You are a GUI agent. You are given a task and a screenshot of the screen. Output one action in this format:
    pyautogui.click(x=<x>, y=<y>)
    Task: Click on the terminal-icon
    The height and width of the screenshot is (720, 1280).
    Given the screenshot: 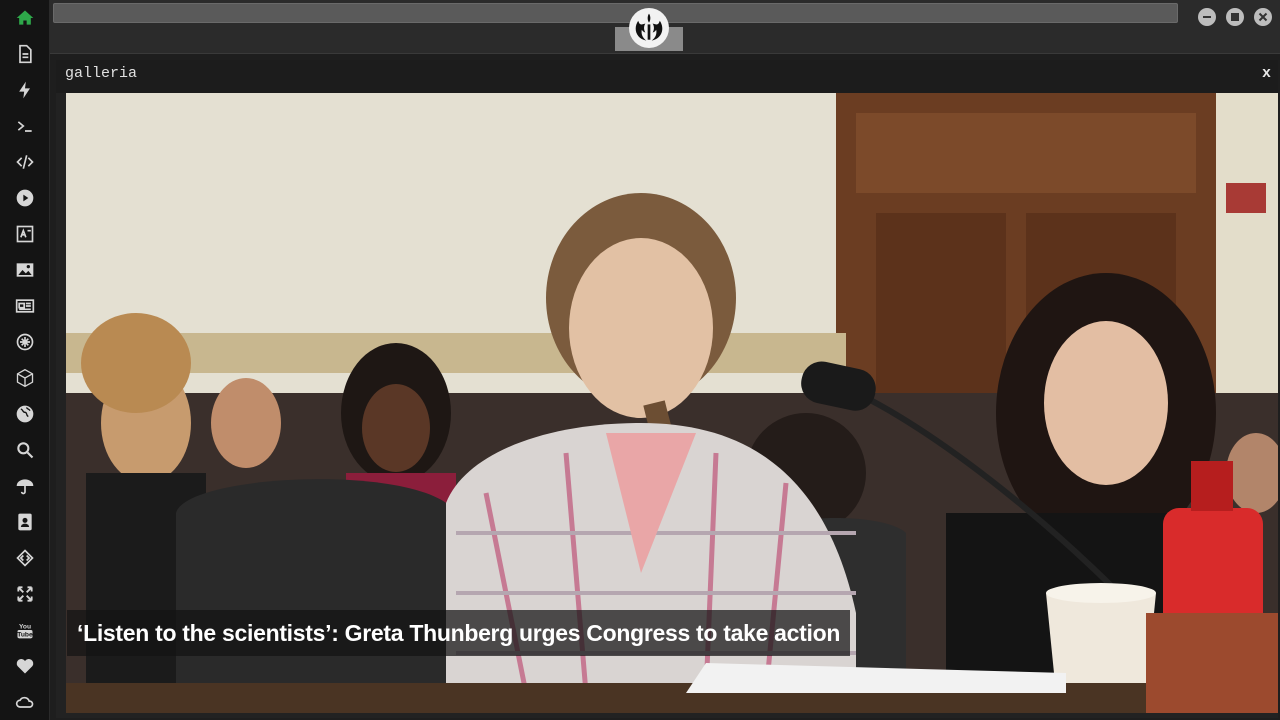 What is the action you would take?
    pyautogui.click(x=25, y=126)
    